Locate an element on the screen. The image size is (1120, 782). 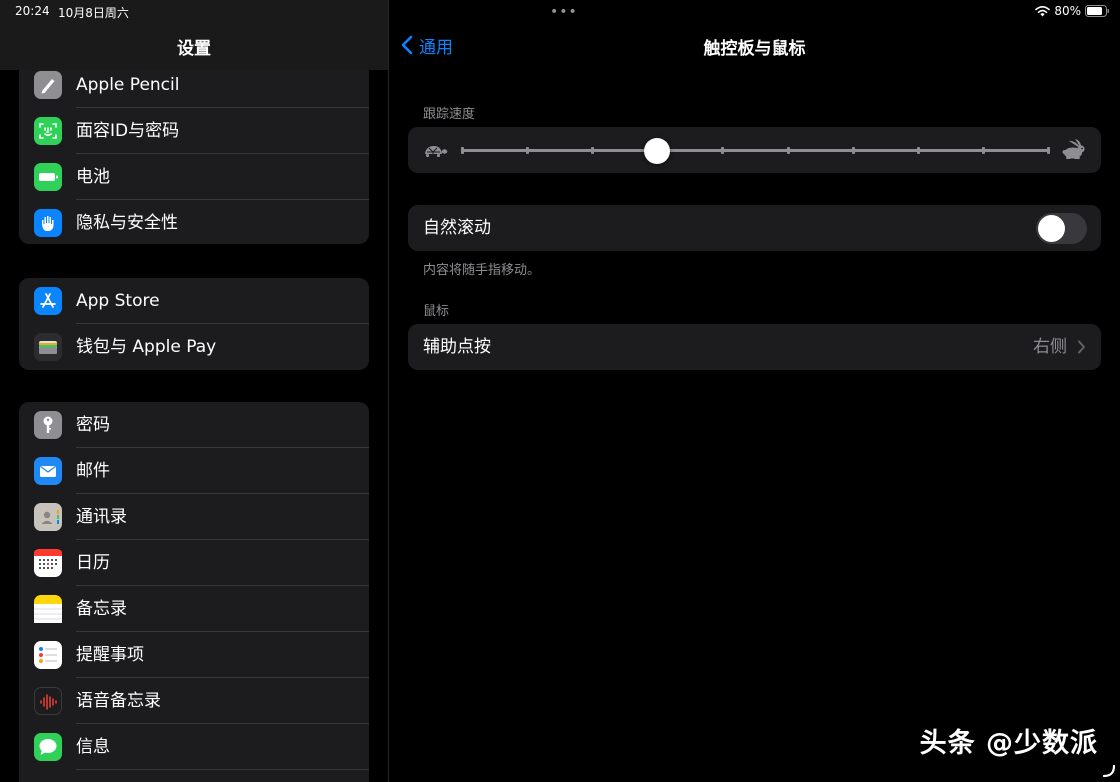
sidebar-item-privacy: 隐私与安全性 is located at coordinates (194, 222).